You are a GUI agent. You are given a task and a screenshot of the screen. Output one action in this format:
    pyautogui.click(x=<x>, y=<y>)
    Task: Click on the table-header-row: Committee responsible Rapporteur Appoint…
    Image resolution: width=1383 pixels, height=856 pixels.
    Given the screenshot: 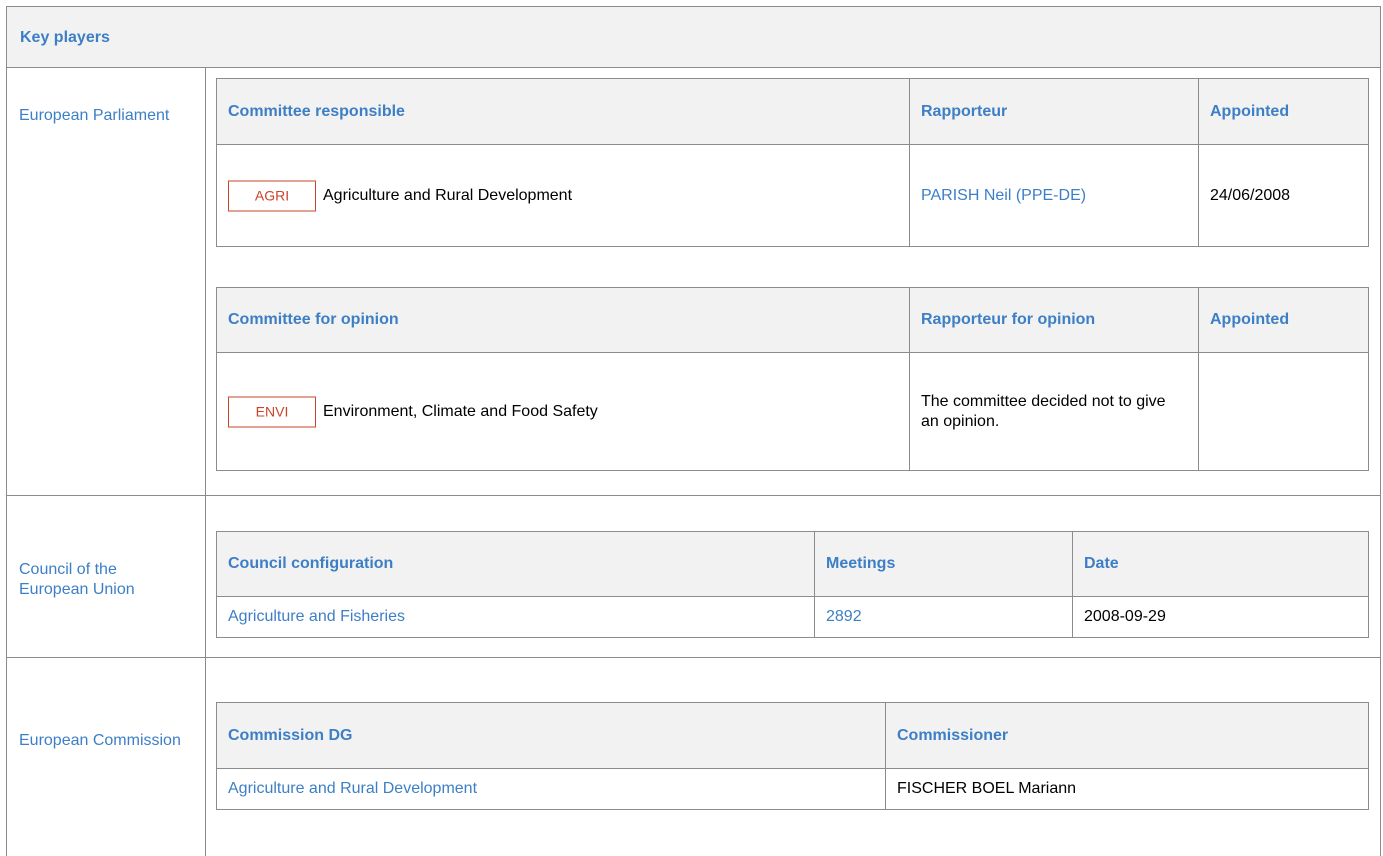 What is the action you would take?
    pyautogui.click(x=792, y=112)
    